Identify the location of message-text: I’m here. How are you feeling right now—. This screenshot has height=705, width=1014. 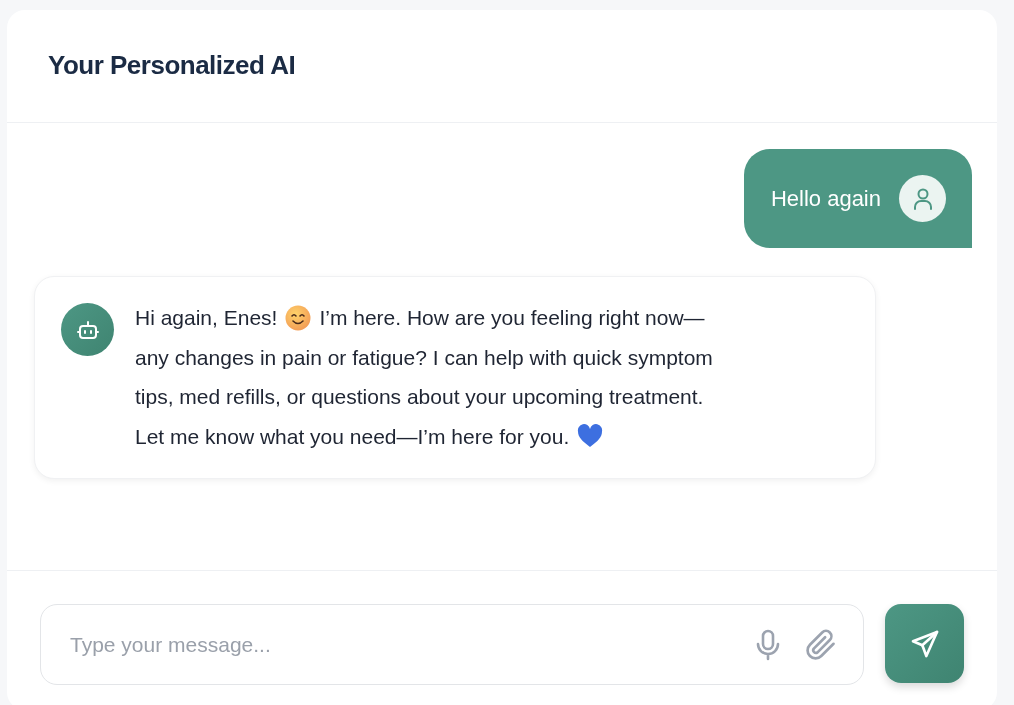
(512, 318).